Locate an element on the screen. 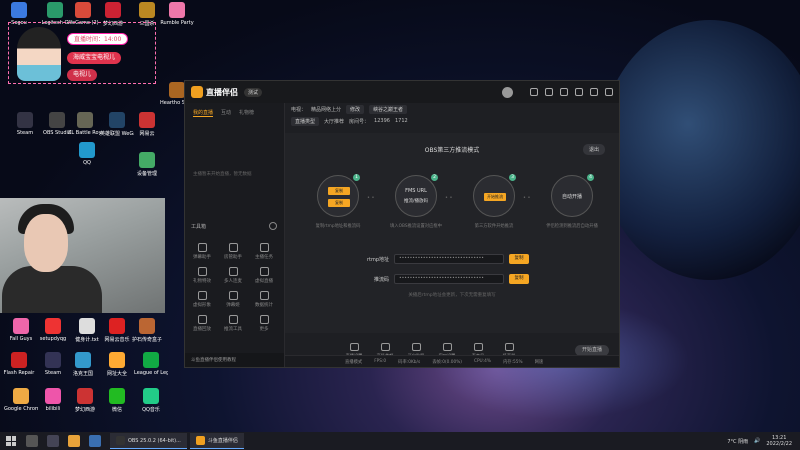  mic-icon is located at coordinates (478, 347).